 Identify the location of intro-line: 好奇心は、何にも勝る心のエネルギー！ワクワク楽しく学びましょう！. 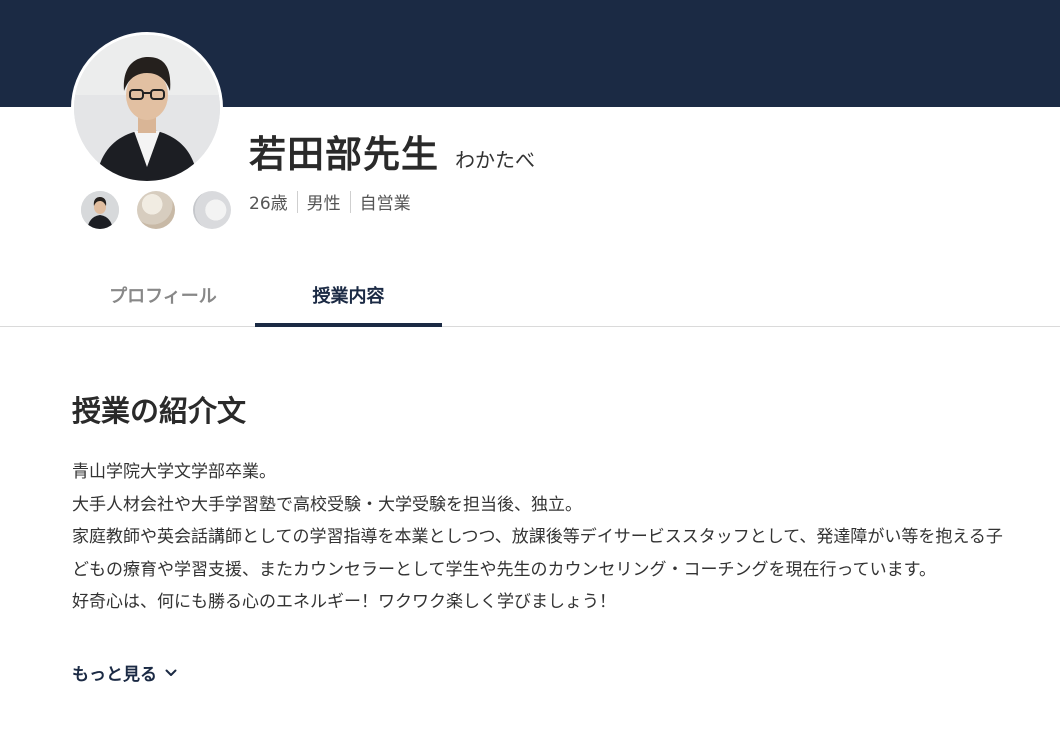
(344, 602).